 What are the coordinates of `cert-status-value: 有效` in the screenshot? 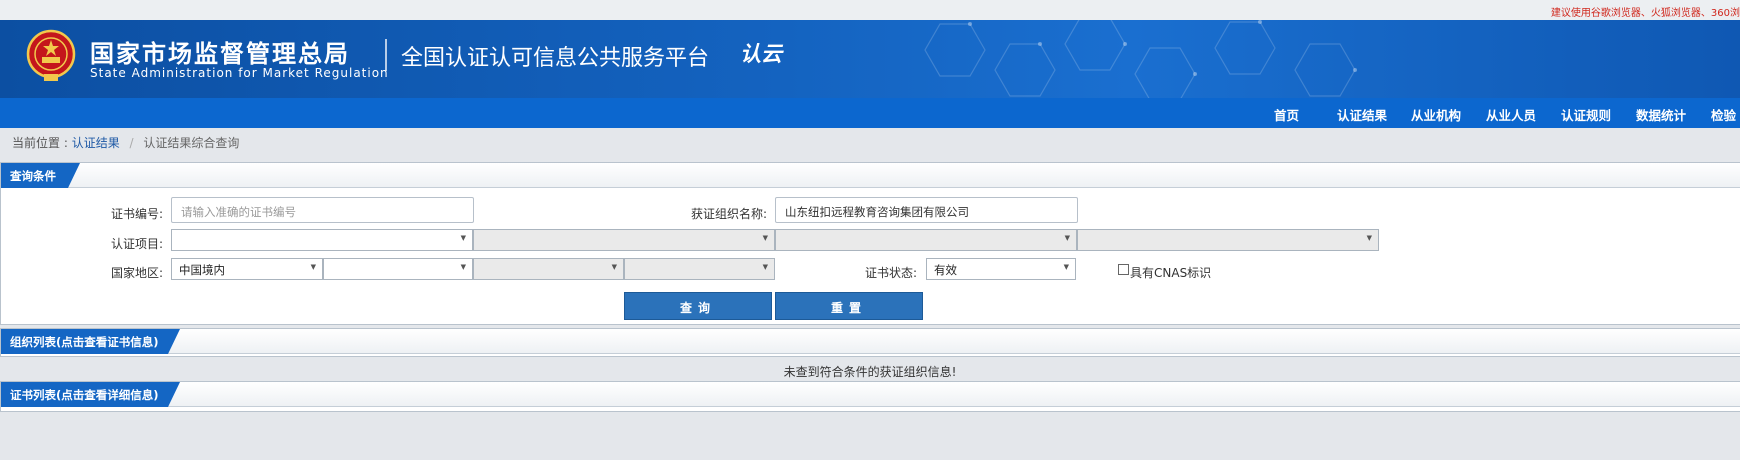 It's located at (945, 270).